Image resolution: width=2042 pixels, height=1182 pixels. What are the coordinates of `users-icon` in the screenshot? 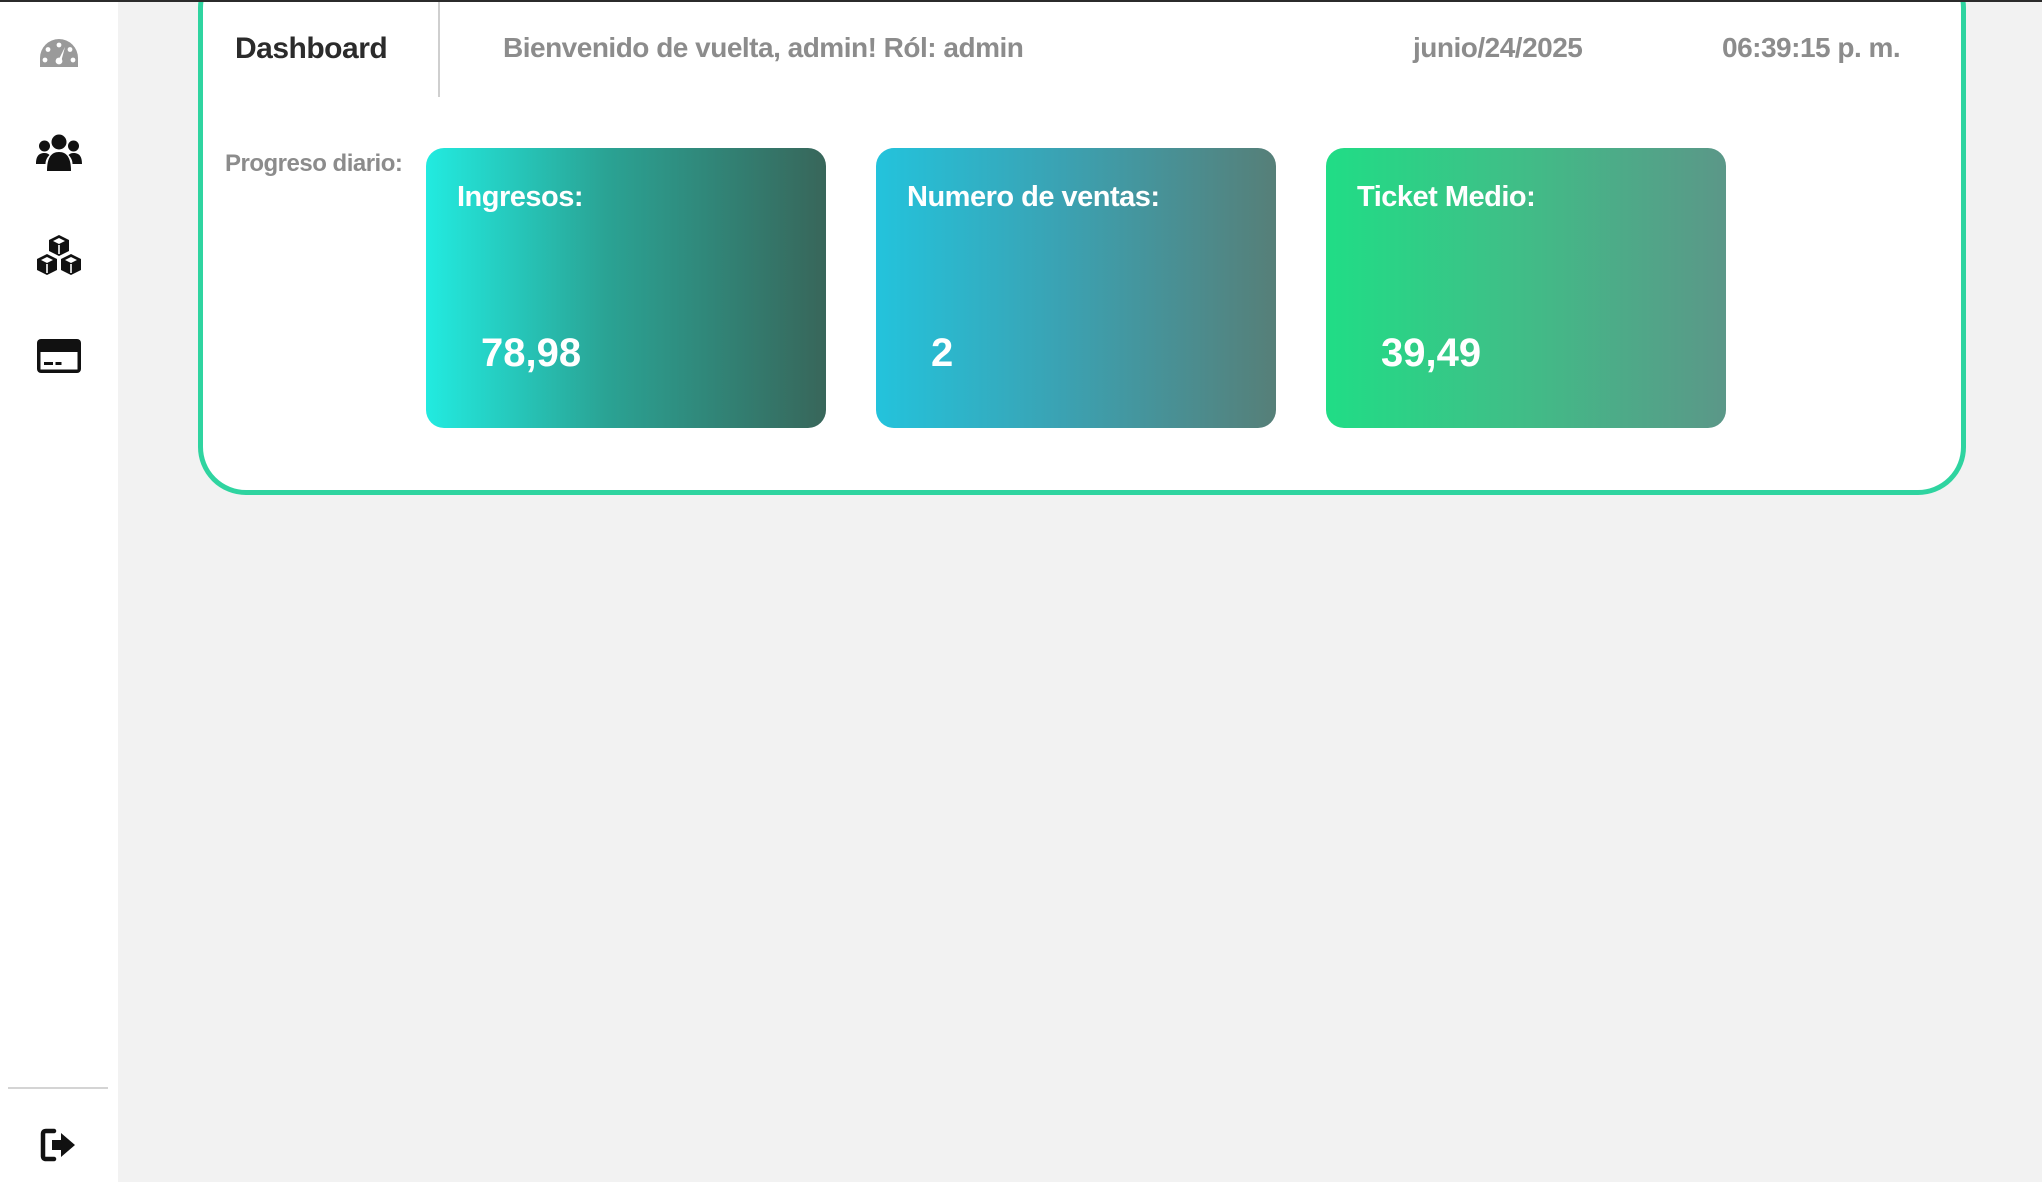 It's located at (59, 152).